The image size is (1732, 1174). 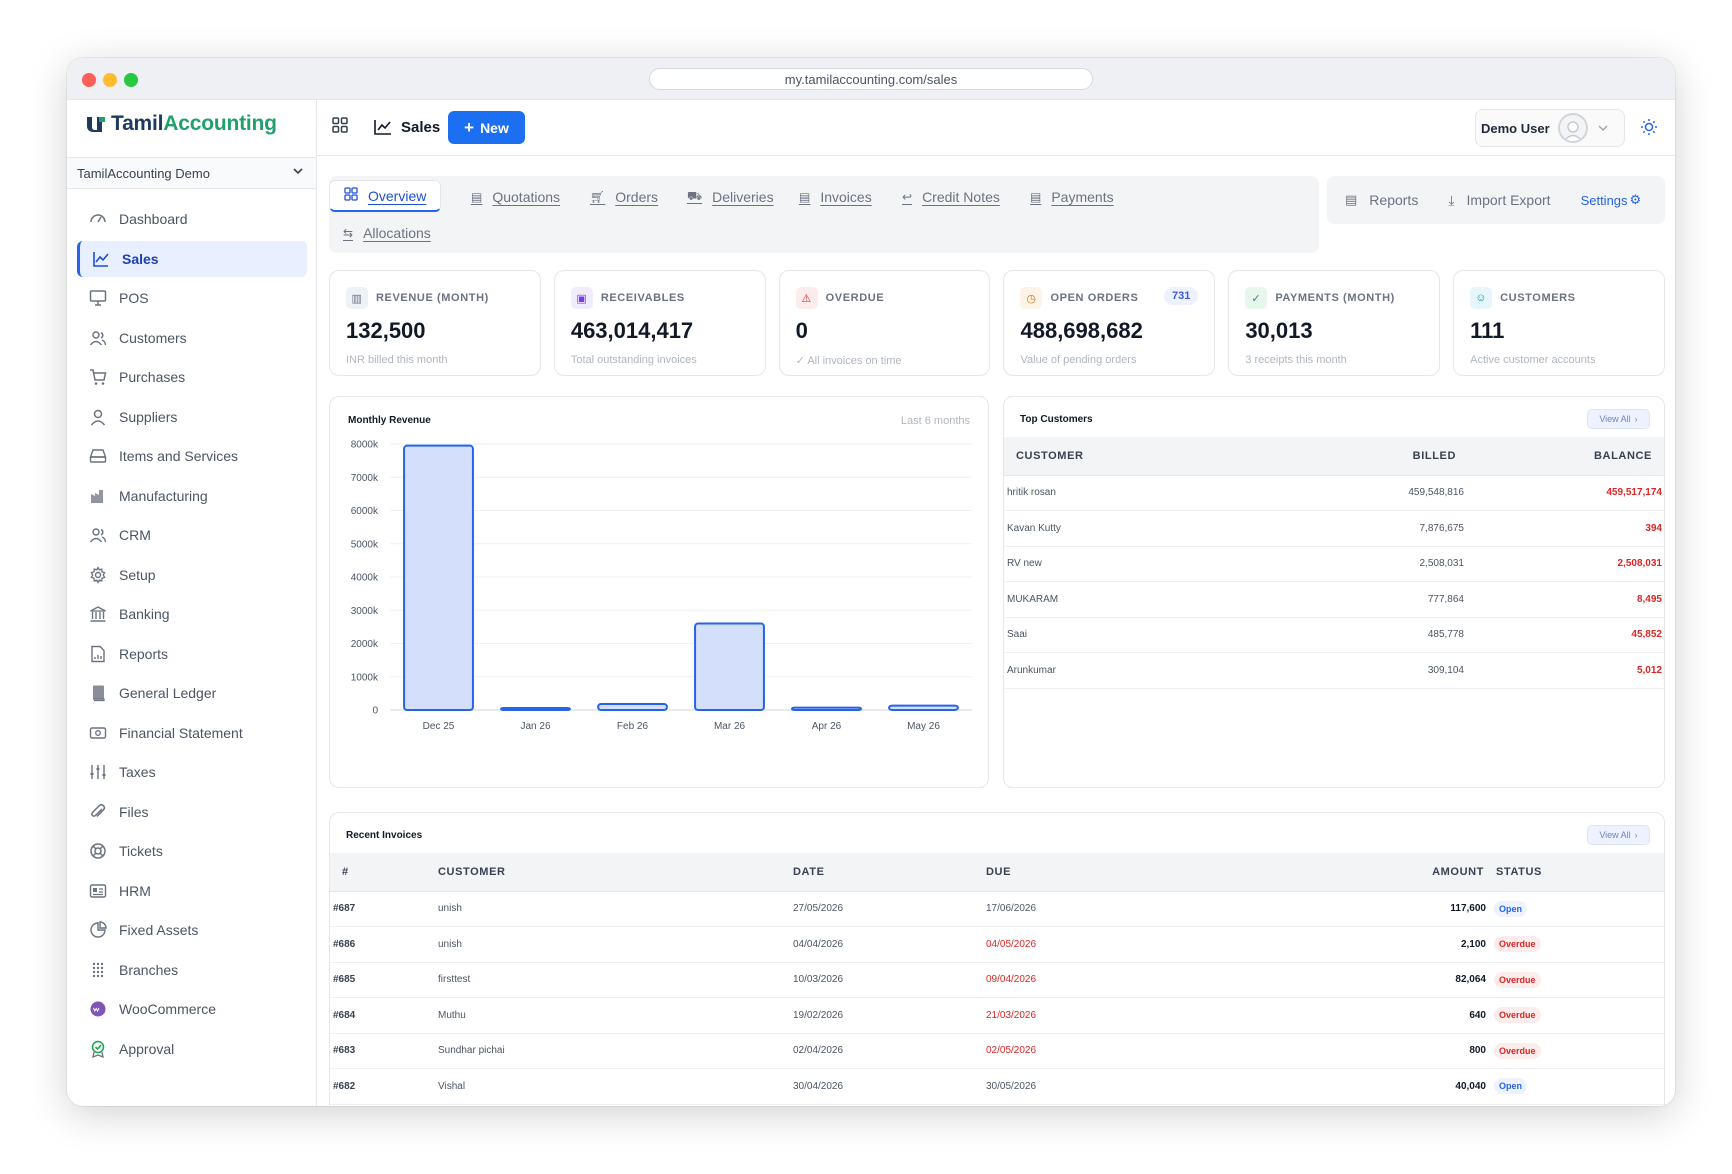 What do you see at coordinates (1334, 493) in the screenshot?
I see `table-row: hritik rosan 459,548,816 459,517,174` at bounding box center [1334, 493].